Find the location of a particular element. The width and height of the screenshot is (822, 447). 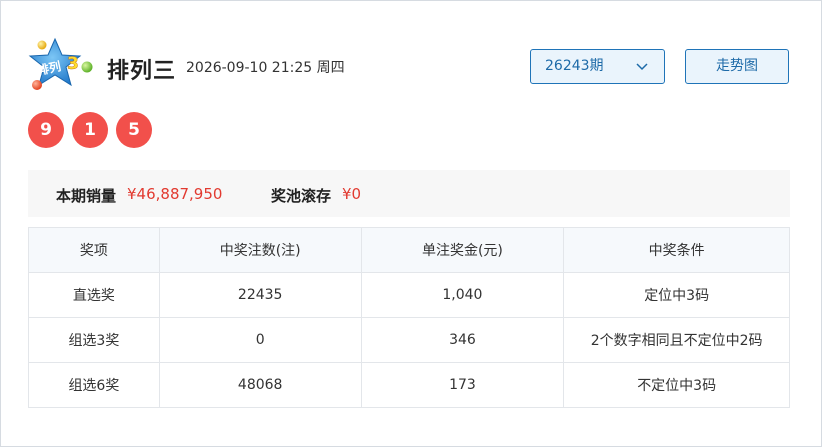

prize-amount-cell: 1,040 is located at coordinates (462, 295).